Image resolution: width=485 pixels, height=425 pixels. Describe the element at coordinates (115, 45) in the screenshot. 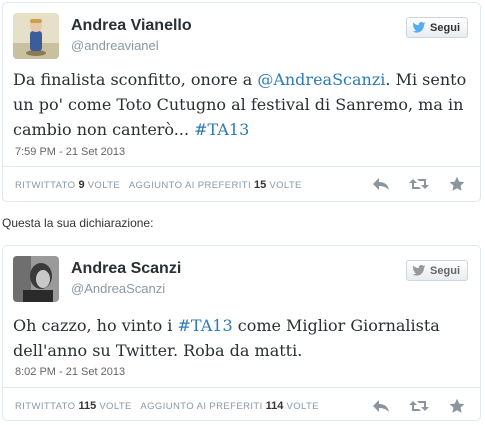

I see `author-handle: @andreavianel` at that location.